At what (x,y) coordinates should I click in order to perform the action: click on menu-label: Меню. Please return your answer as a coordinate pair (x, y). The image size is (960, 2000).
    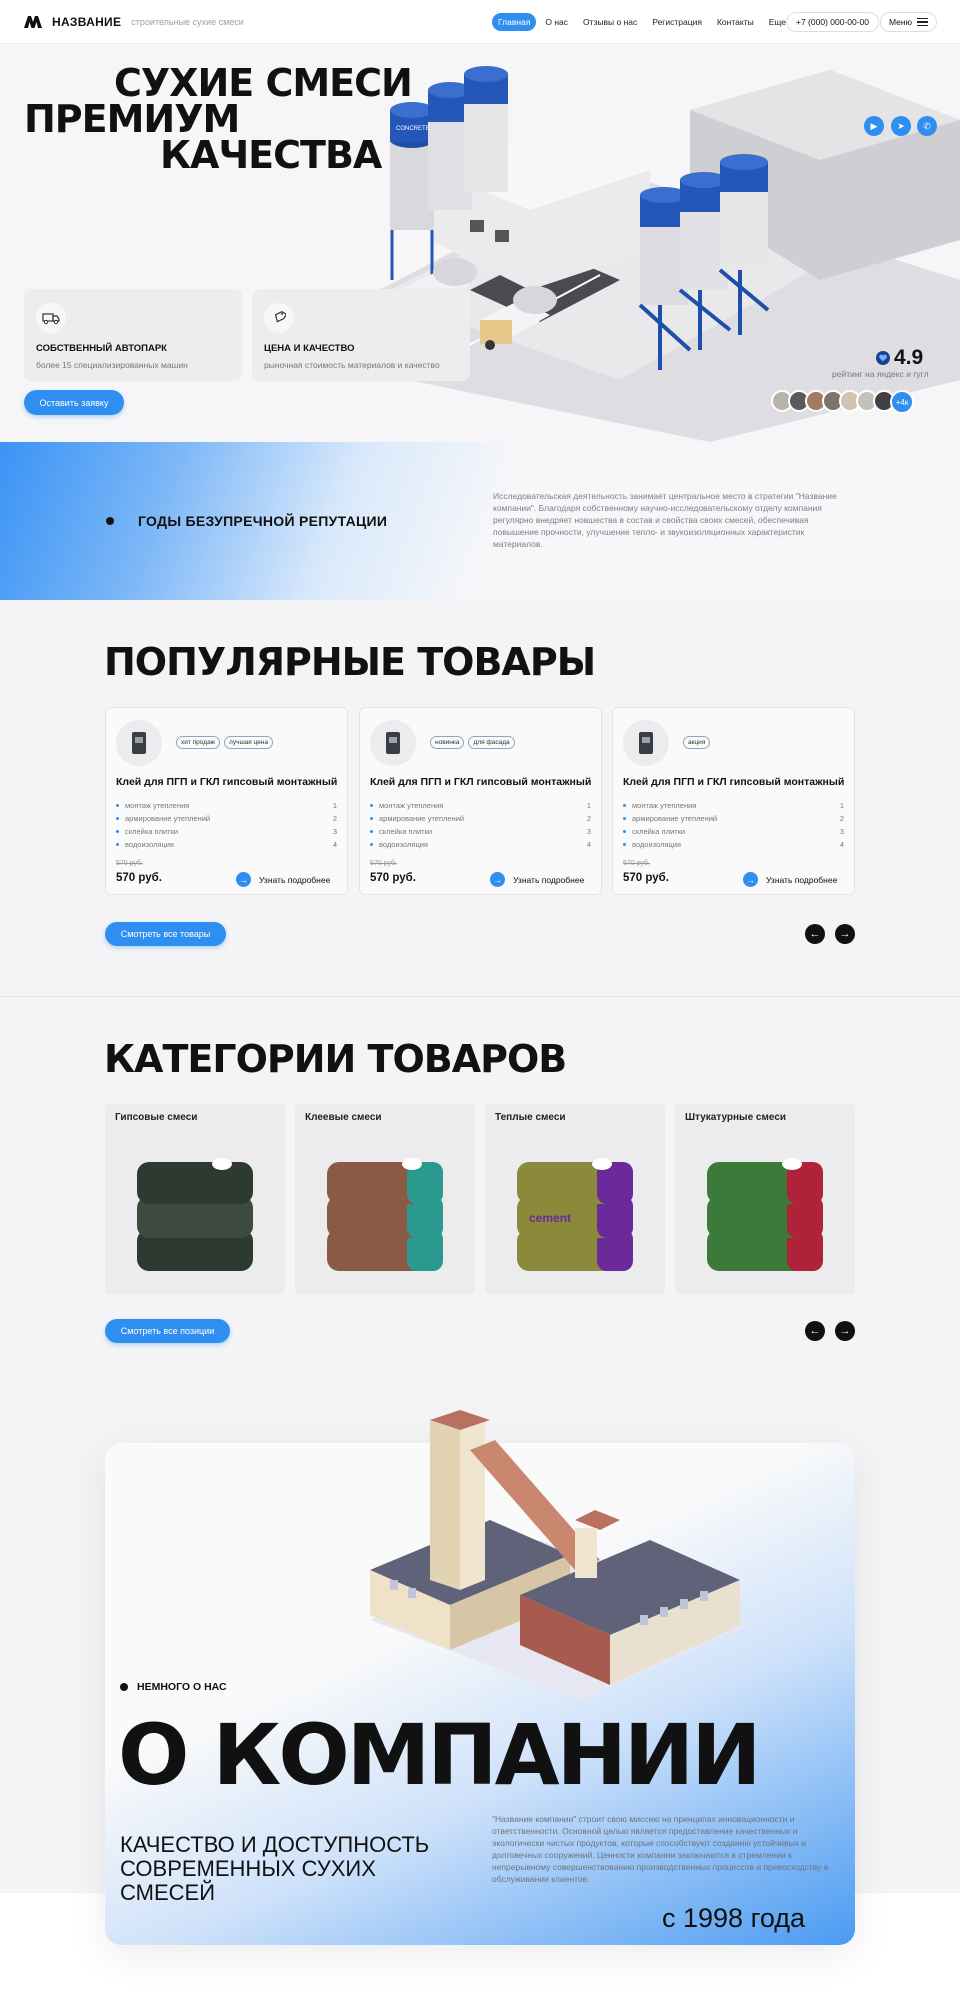
    Looking at the image, I should click on (900, 22).